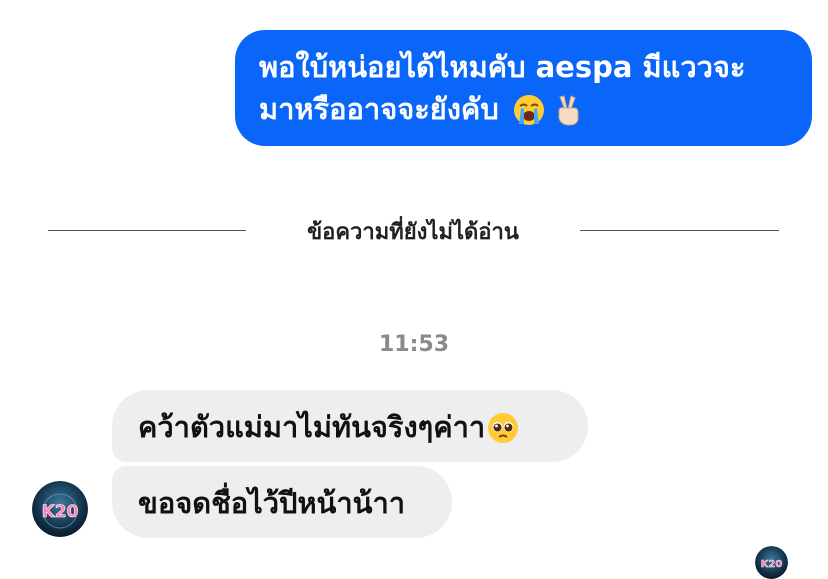 Image resolution: width=828 pixels, height=579 pixels. I want to click on unread-divider-right-line, so click(679, 230).